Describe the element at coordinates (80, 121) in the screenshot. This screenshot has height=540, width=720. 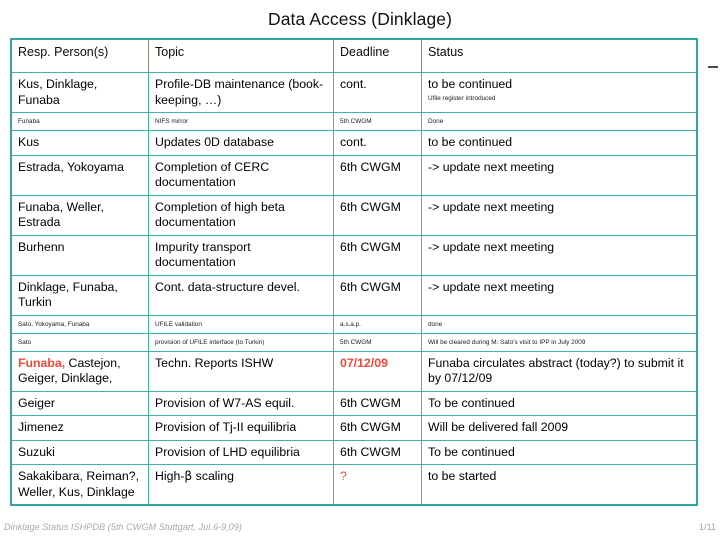
I see `cell-person: Funaba` at that location.